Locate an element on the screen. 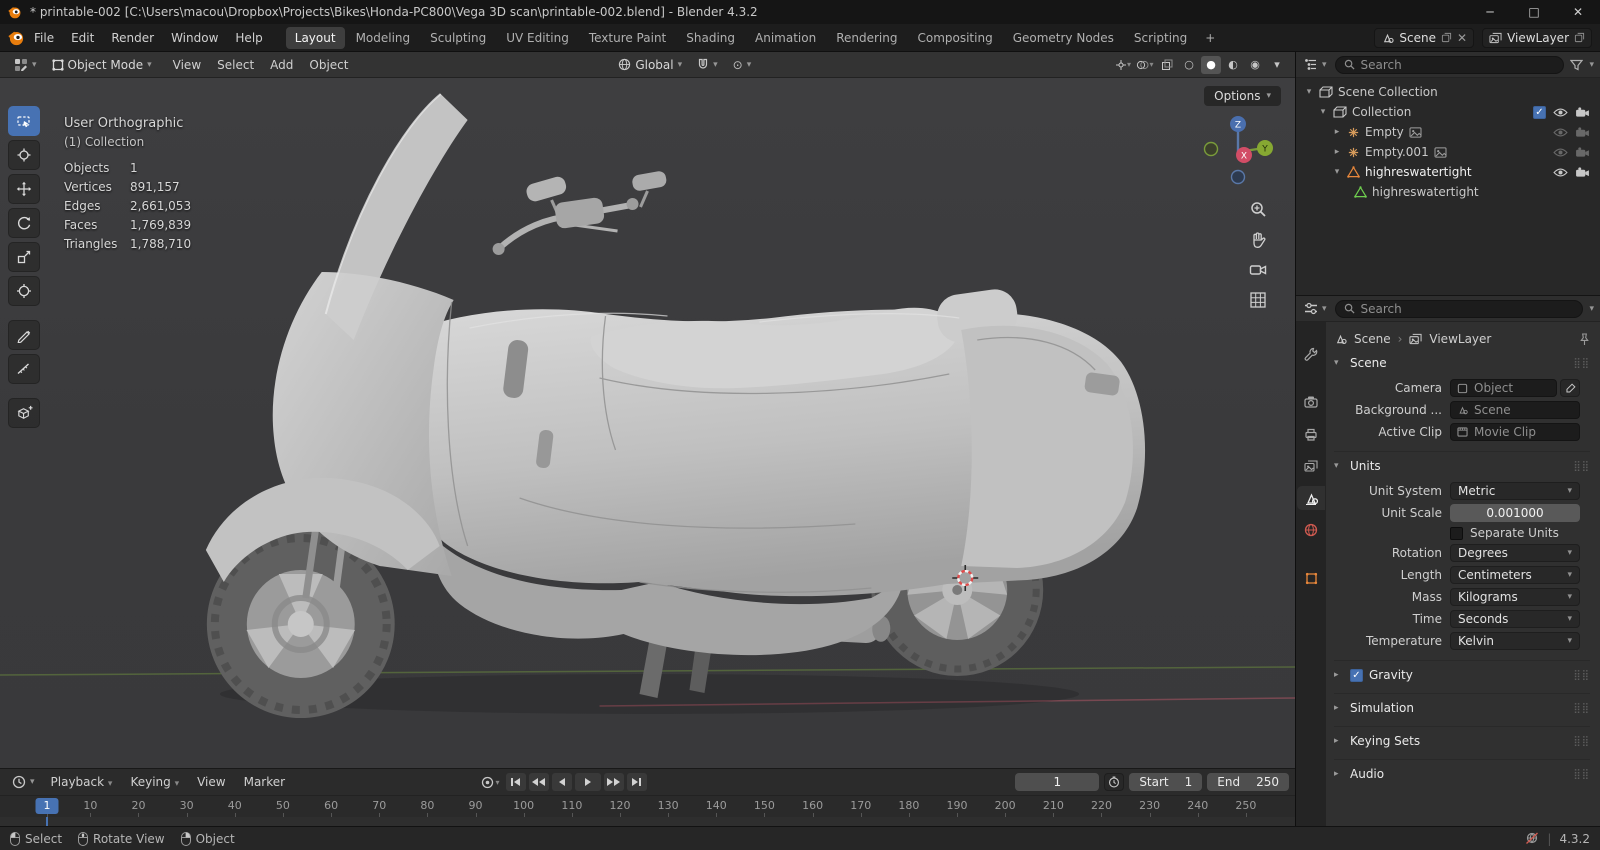  filter-icon is located at coordinates (1577, 65).